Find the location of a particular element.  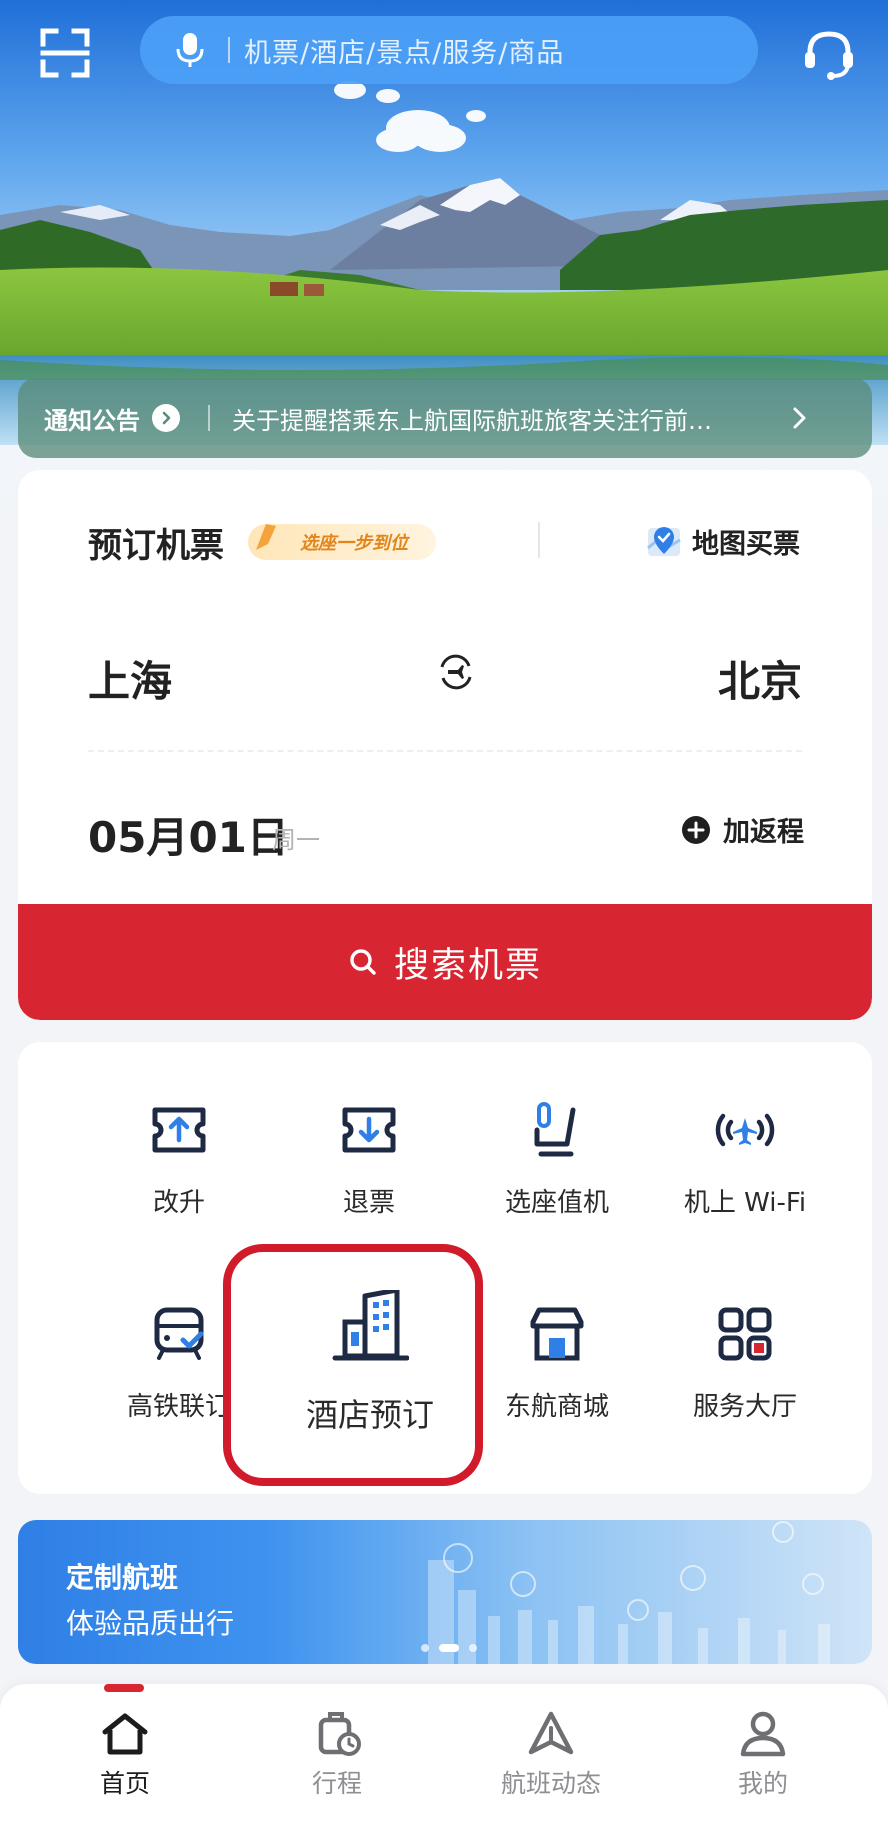

tab-itinerary: 行程 is located at coordinates (337, 1755).